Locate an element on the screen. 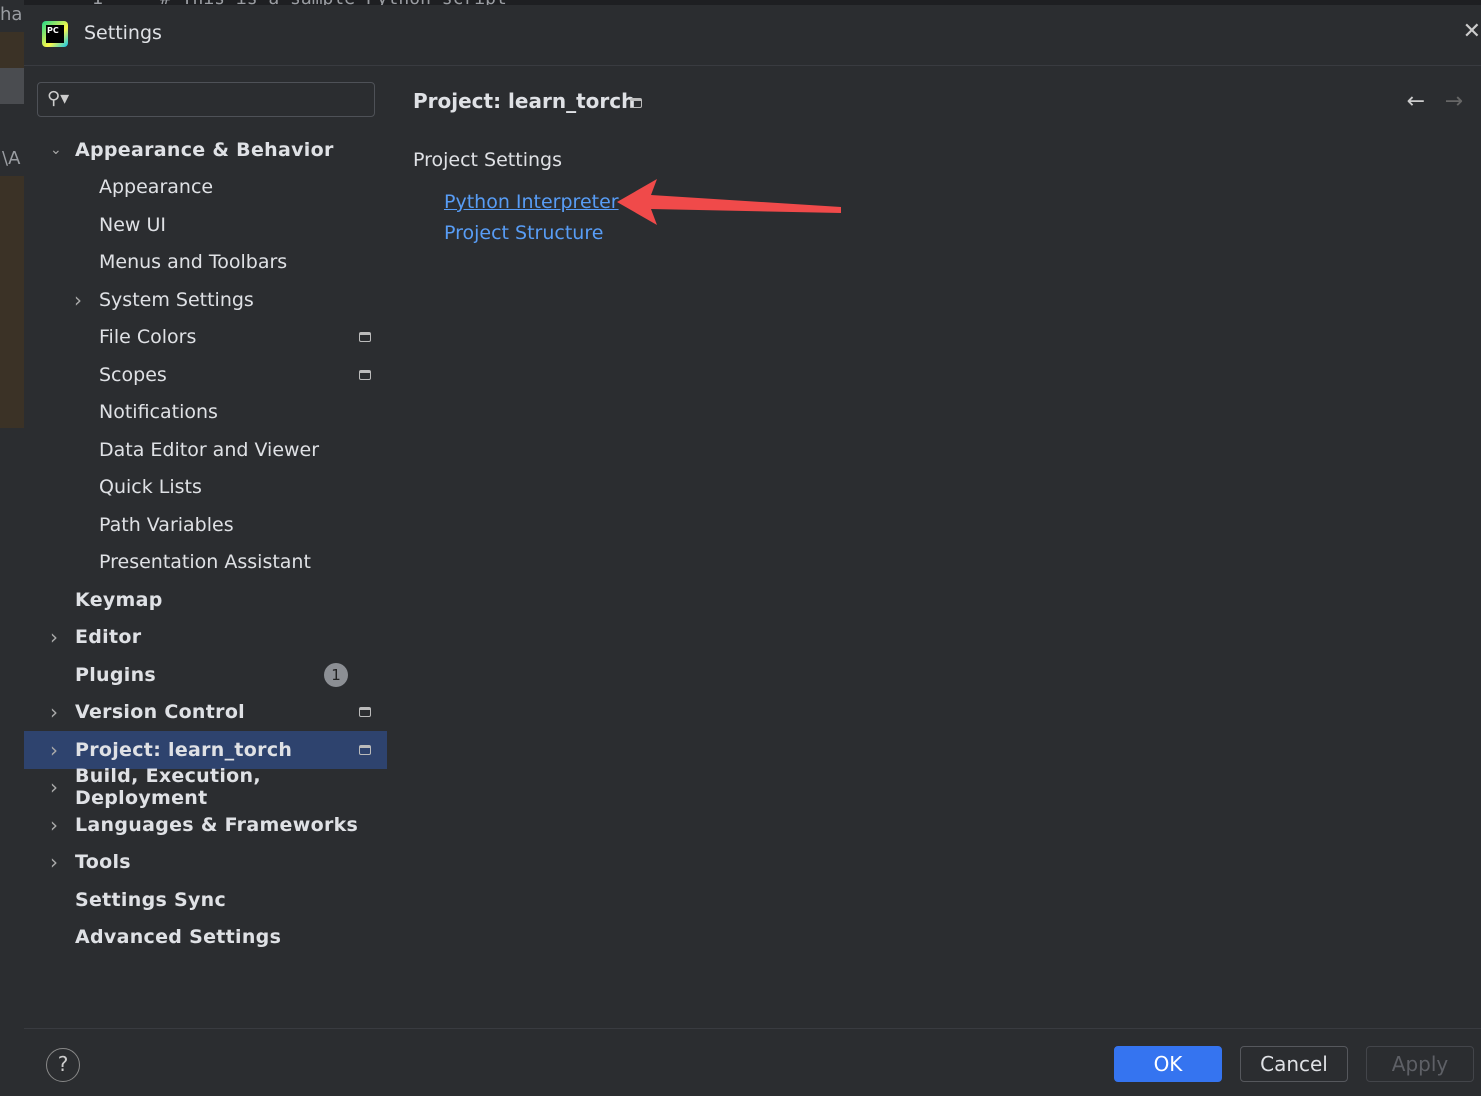 Image resolution: width=1481 pixels, height=1096 pixels. sidebar-item-notifications: Notifications is located at coordinates (205, 413).